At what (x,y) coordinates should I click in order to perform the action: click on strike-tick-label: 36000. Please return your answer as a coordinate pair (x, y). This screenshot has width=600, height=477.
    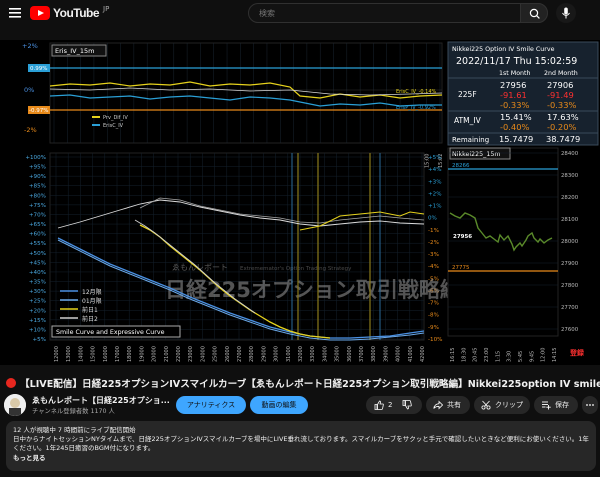
    Looking at the image, I should click on (350, 354).